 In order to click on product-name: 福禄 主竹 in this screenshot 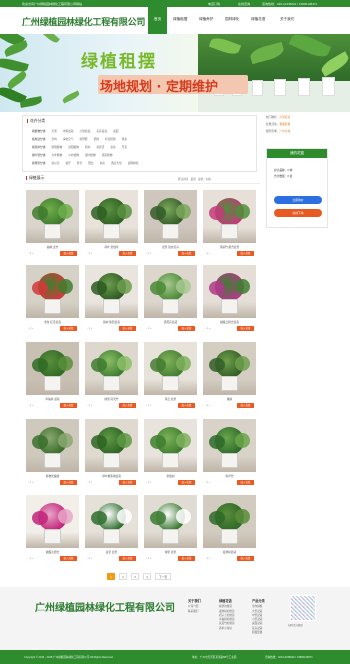, I will do `click(52, 247)`.